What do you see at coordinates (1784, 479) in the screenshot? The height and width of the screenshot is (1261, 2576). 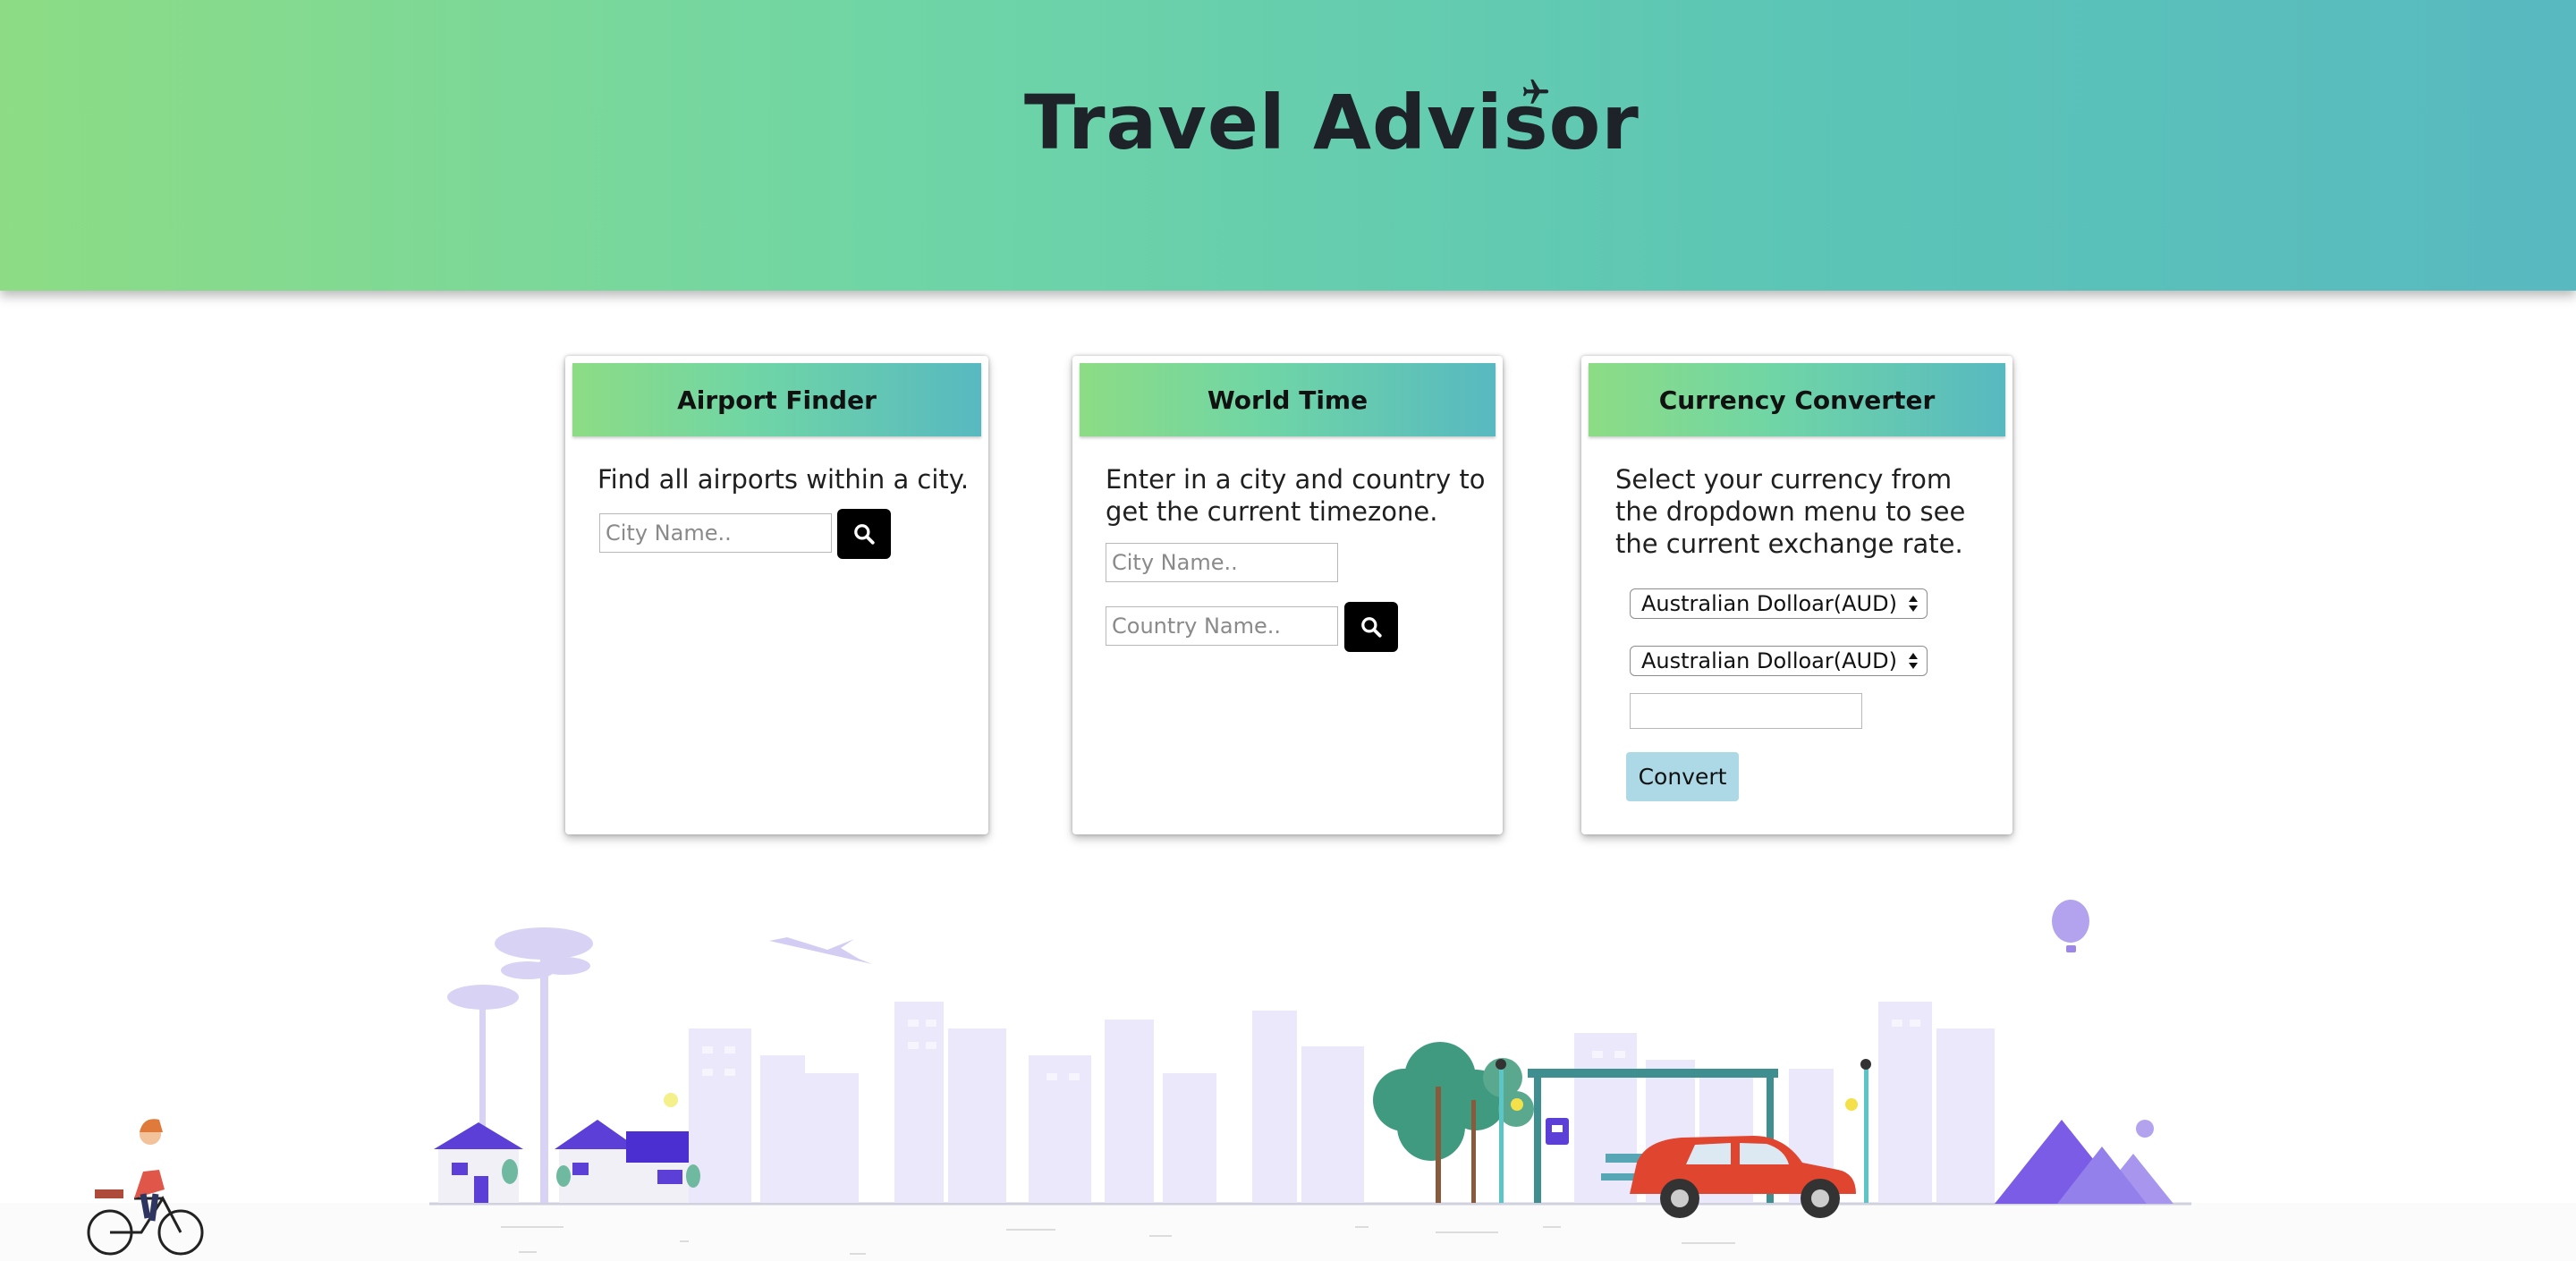 I see `currency-description-line1: Select your currency from` at bounding box center [1784, 479].